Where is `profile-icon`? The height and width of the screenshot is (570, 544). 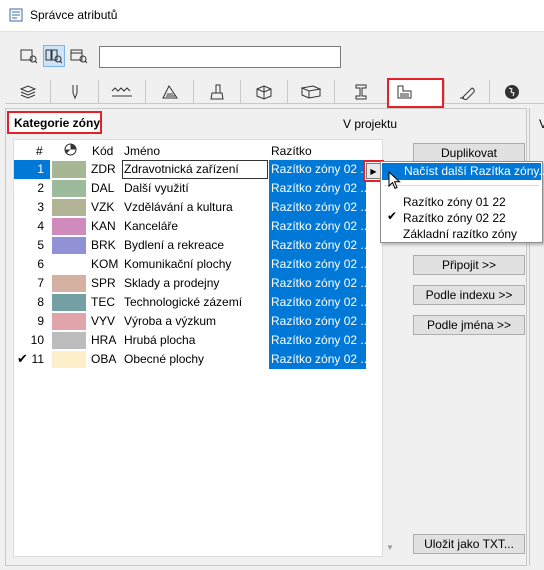
profile-icon is located at coordinates (360, 92).